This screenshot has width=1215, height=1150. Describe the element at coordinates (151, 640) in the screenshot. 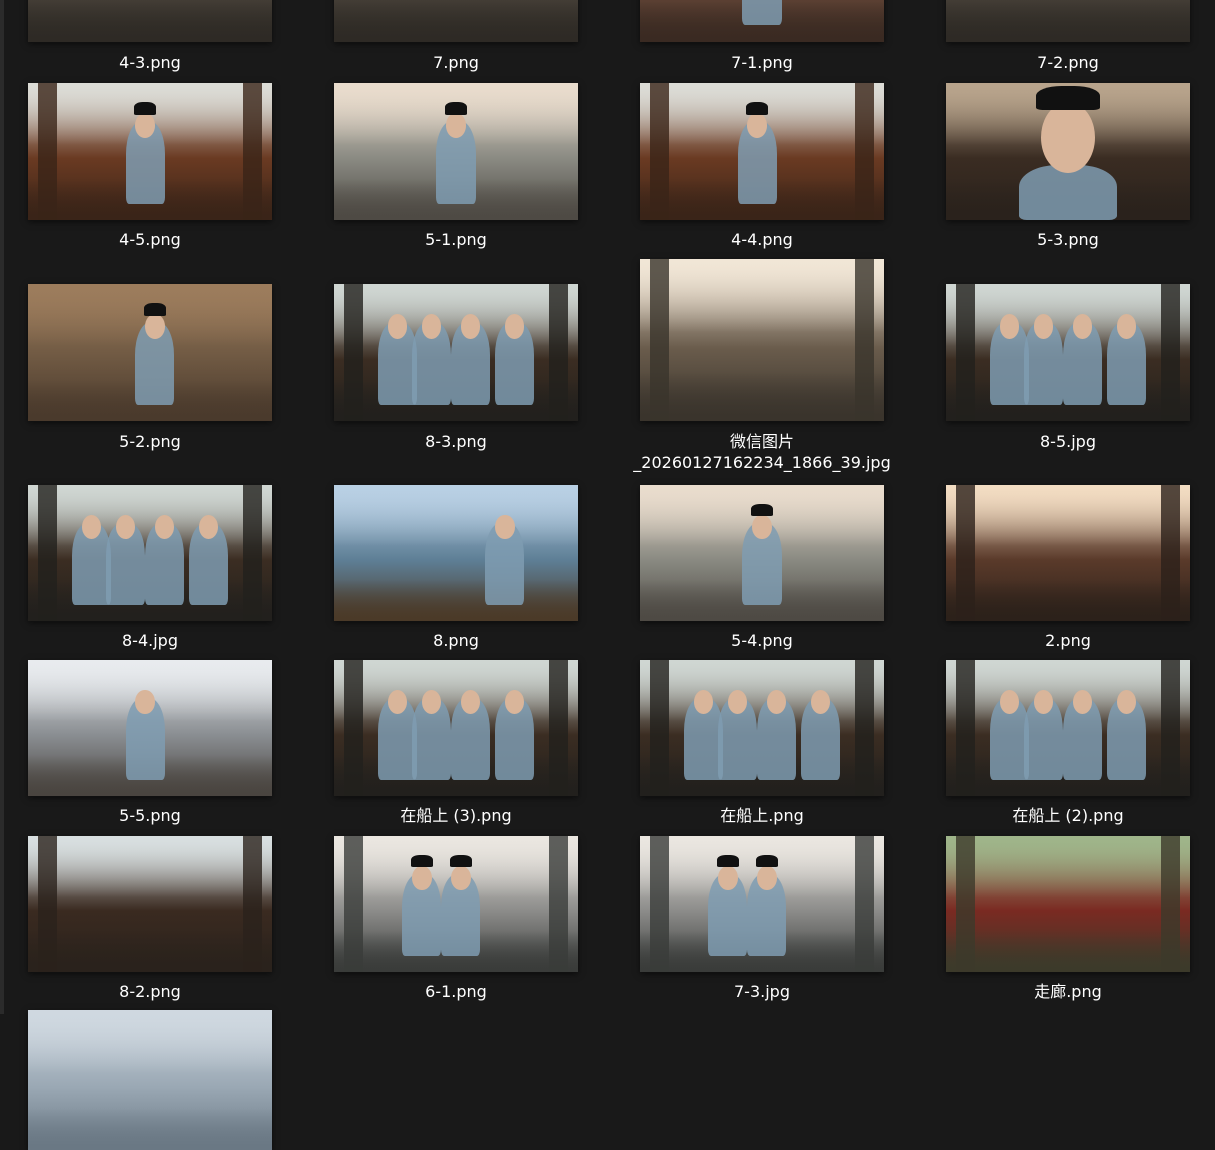

I see `file-name-label: 8-4.jpg` at that location.